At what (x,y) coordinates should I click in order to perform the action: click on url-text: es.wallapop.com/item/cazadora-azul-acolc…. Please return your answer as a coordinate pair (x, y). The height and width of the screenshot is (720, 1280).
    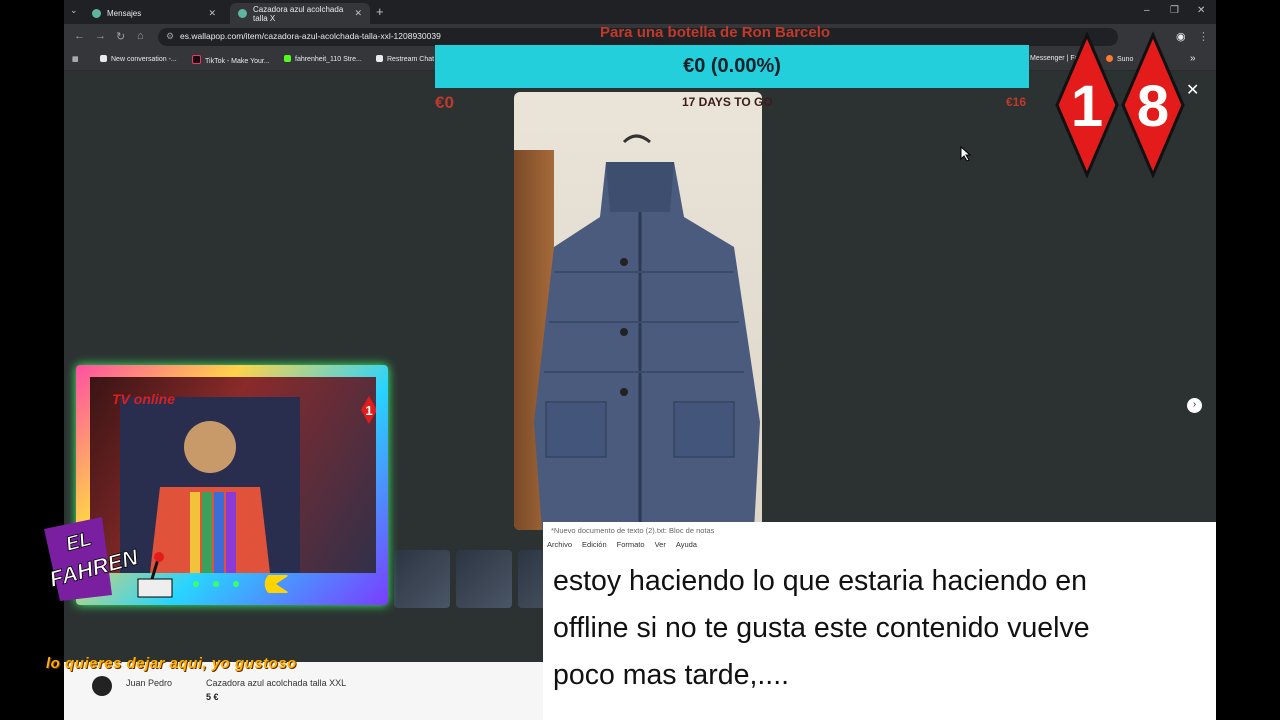
    Looking at the image, I should click on (310, 36).